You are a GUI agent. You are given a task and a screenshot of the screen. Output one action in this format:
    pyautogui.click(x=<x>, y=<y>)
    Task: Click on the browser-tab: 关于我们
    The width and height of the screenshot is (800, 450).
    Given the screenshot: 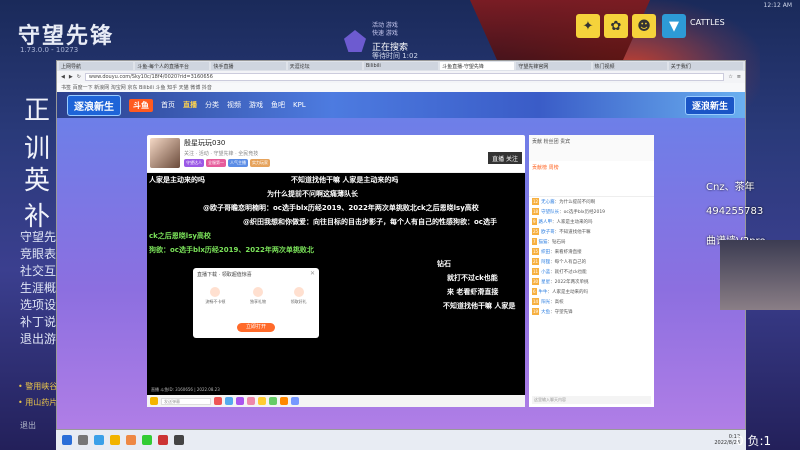 What is the action you would take?
    pyautogui.click(x=705, y=66)
    